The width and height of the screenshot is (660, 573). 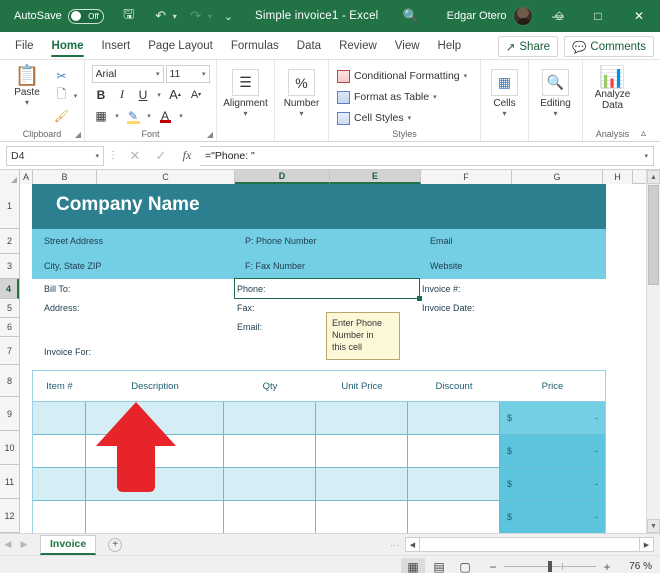 What do you see at coordinates (149, 115) in the screenshot?
I see `fill-color-dropdown-icon: ▾` at bounding box center [149, 115].